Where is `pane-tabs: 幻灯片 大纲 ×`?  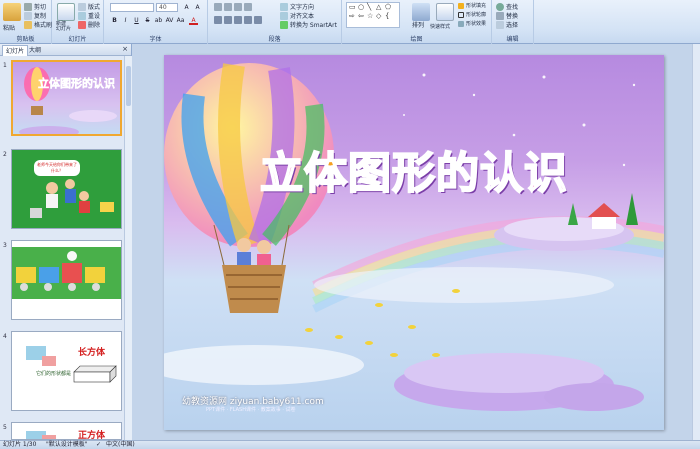 pane-tabs: 幻灯片 大纲 × is located at coordinates (65, 50).